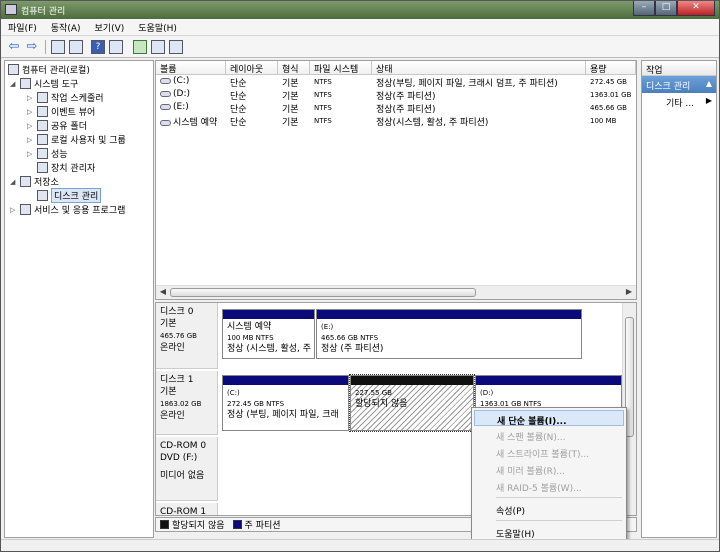  What do you see at coordinates (252, 68) in the screenshot?
I see `column-header-layout: 레이아웃` at bounding box center [252, 68].